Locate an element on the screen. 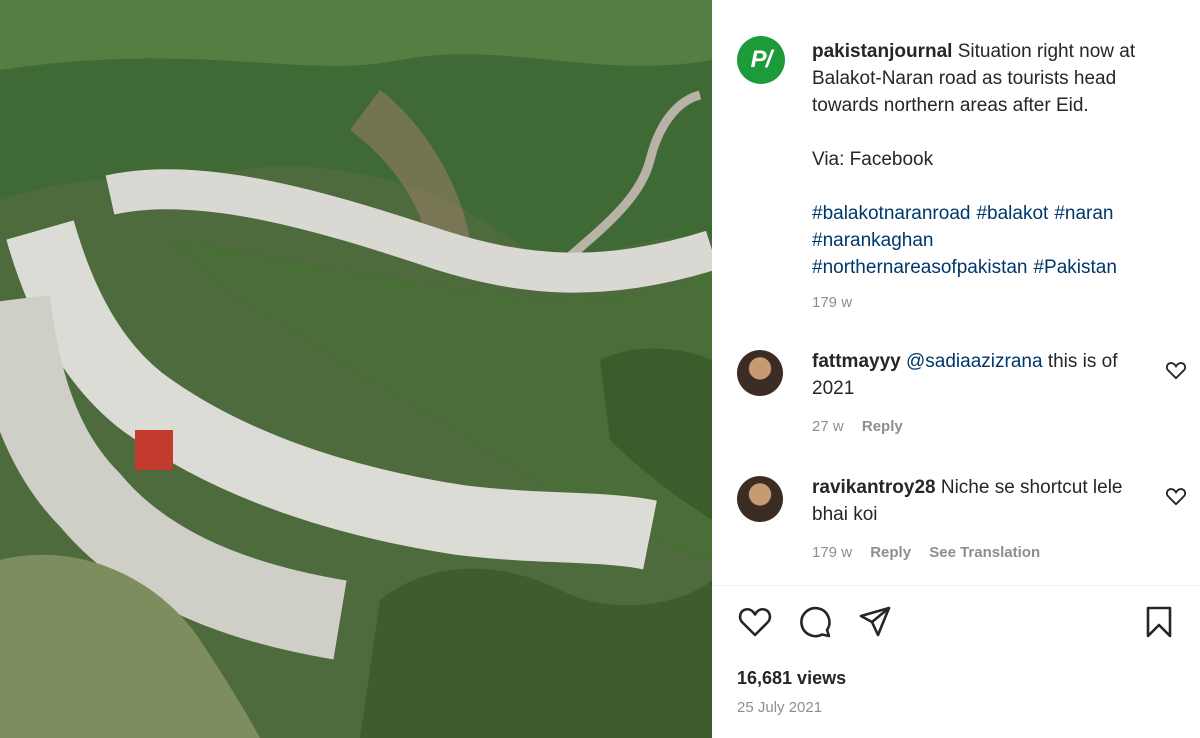 The width and height of the screenshot is (1200, 738). hashtag: #Pakistan is located at coordinates (1074, 267).